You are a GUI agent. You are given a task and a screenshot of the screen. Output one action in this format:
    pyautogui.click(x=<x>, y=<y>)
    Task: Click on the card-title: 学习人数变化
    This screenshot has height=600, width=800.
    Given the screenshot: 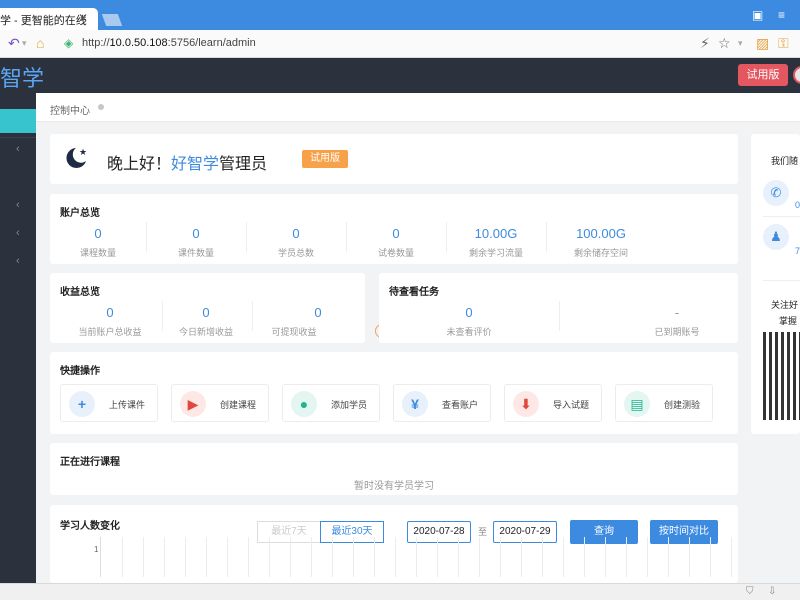 What is the action you would take?
    pyautogui.click(x=90, y=526)
    